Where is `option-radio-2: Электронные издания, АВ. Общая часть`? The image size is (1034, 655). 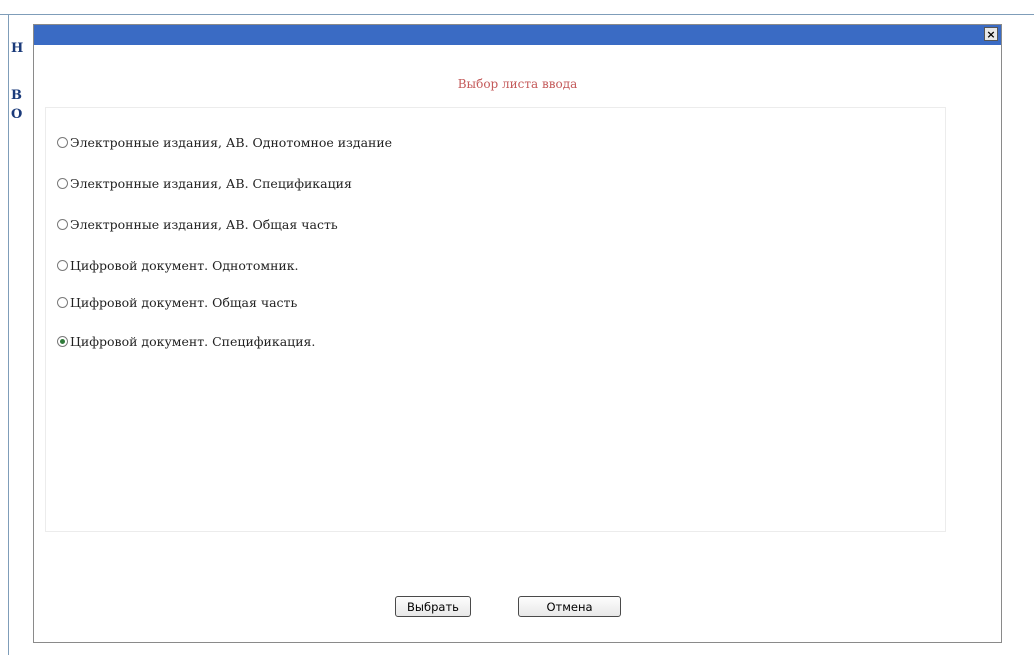
option-radio-2: Электронные издания, АВ. Общая часть is located at coordinates (197, 224).